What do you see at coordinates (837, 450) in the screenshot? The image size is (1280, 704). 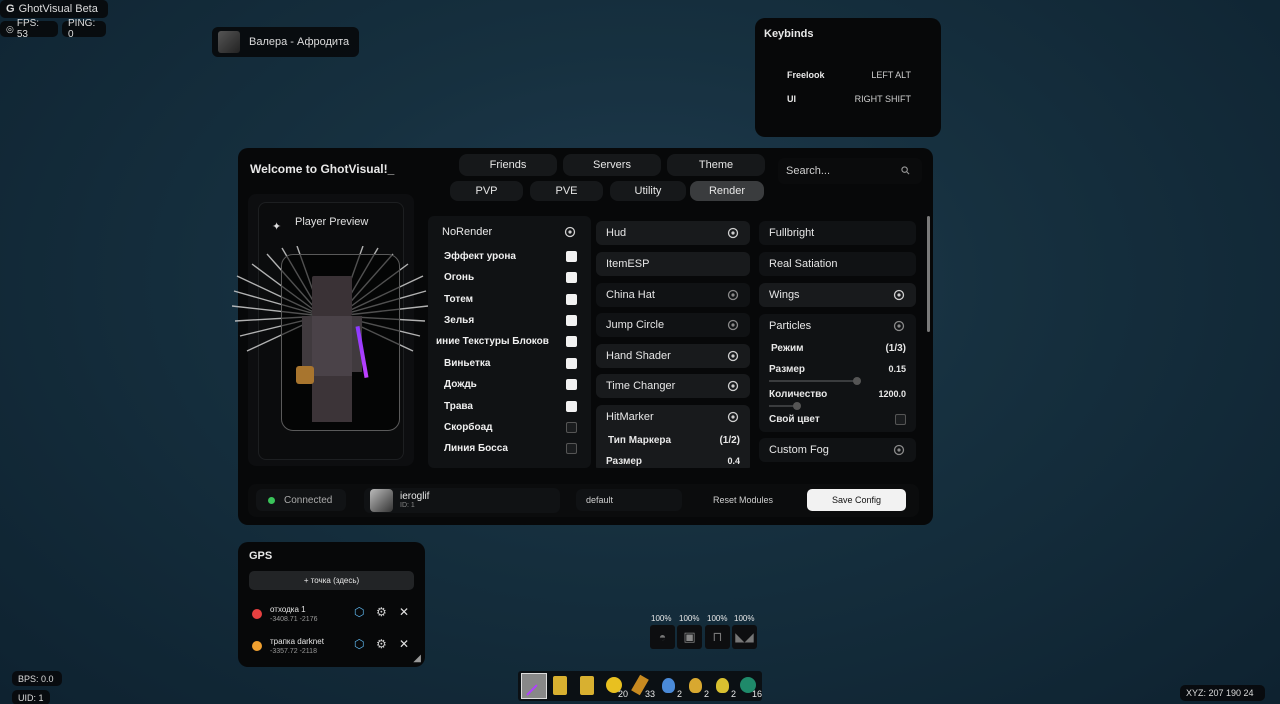 I see `module-customfog: Custom Fog` at bounding box center [837, 450].